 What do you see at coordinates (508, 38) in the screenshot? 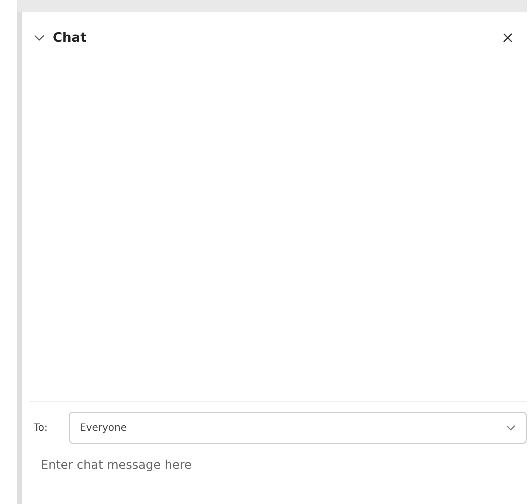
I see `close-icon` at bounding box center [508, 38].